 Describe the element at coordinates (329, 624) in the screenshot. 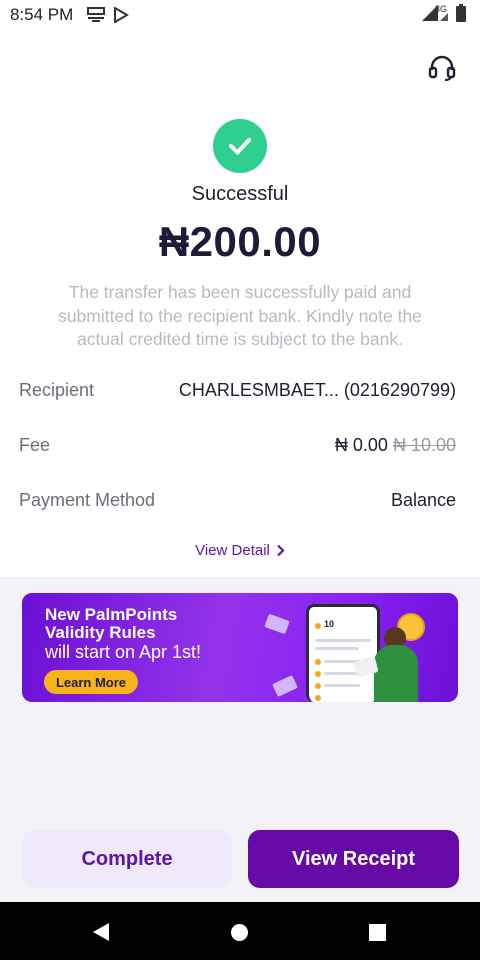

I see `phone-points-value: 10` at that location.